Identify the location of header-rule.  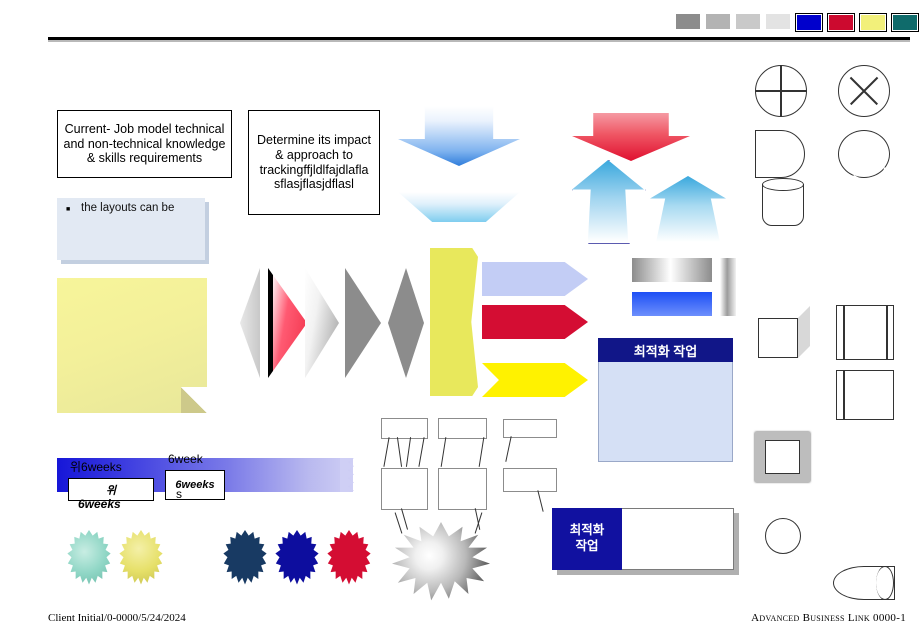
(479, 38).